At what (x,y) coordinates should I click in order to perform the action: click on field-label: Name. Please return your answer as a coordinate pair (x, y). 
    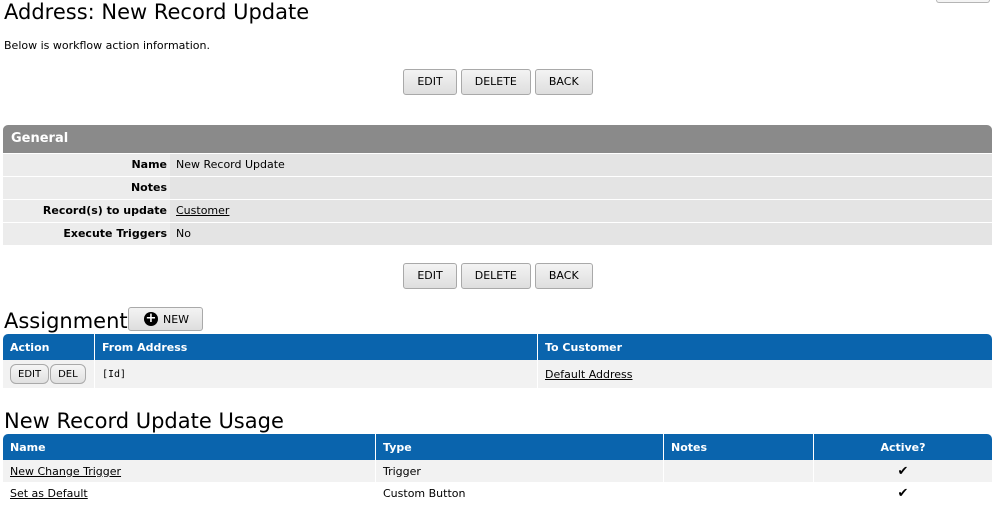
    Looking at the image, I should click on (86, 165).